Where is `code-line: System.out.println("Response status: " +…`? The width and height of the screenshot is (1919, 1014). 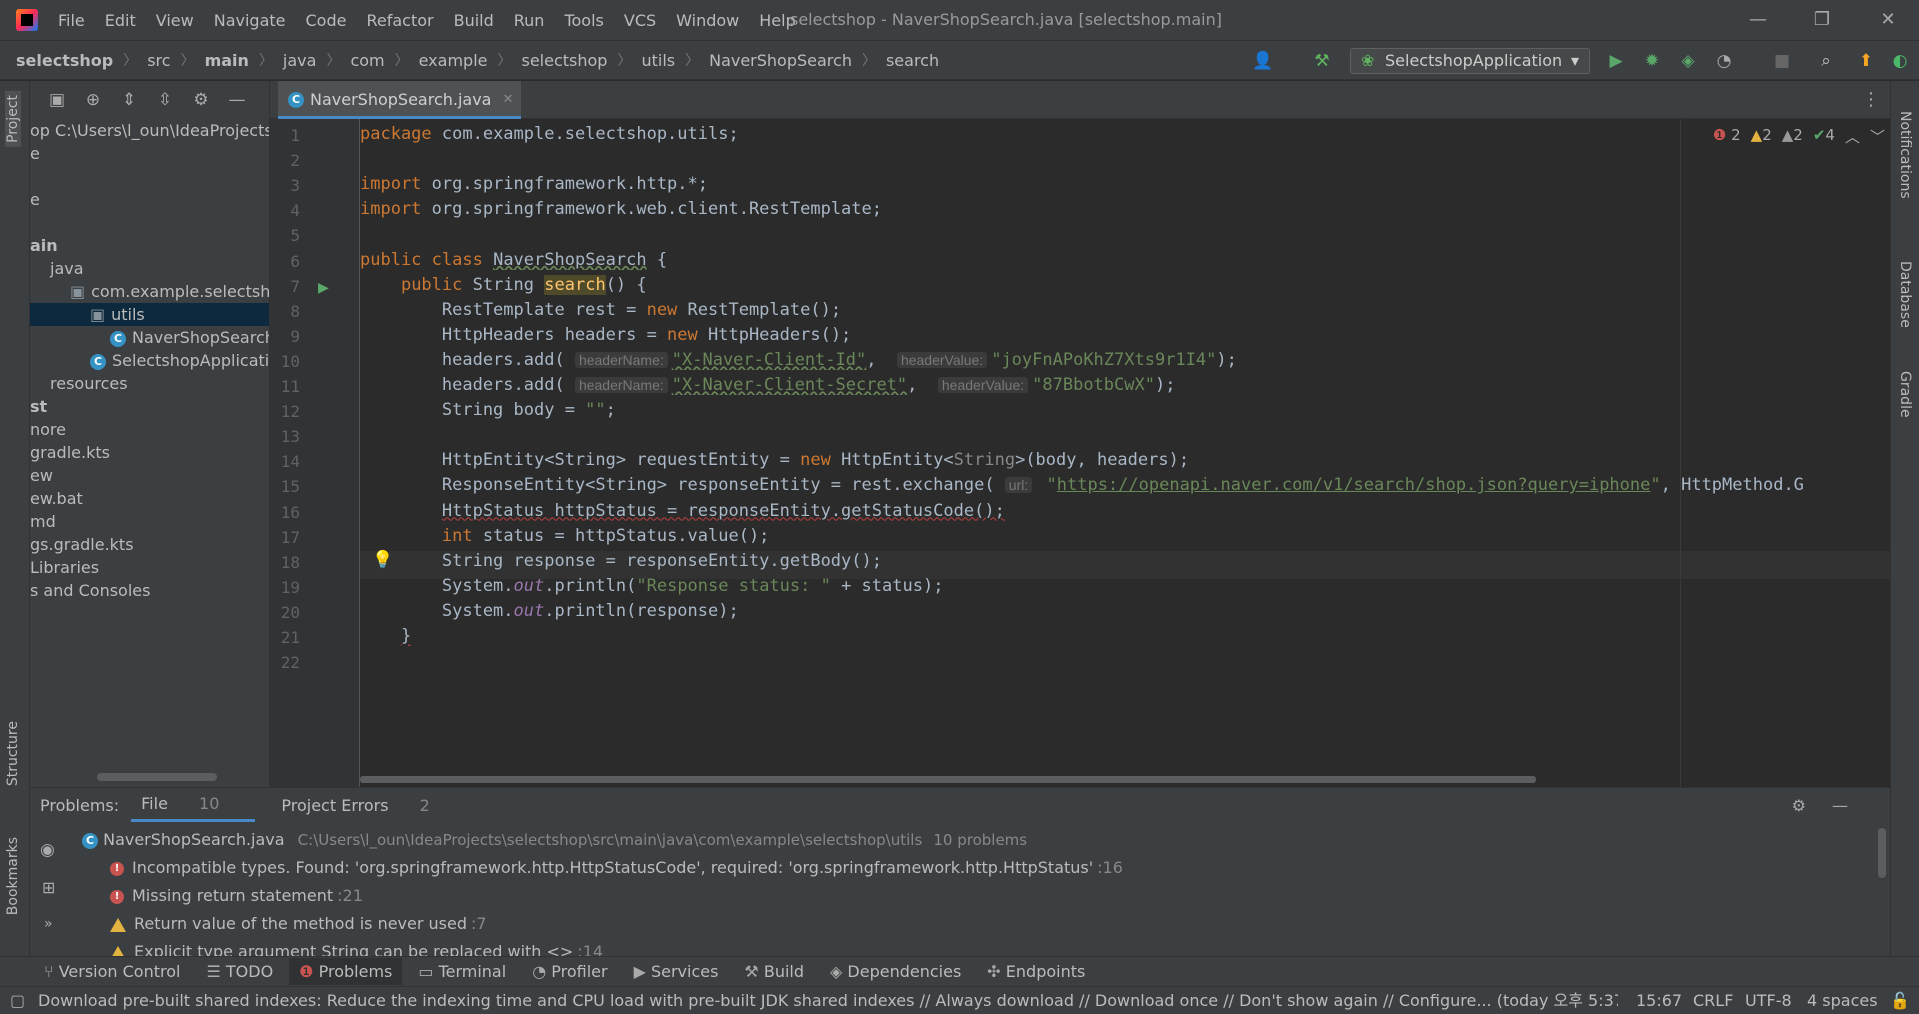
code-line: System.out.println("Response status: " +… is located at coordinates (652, 586).